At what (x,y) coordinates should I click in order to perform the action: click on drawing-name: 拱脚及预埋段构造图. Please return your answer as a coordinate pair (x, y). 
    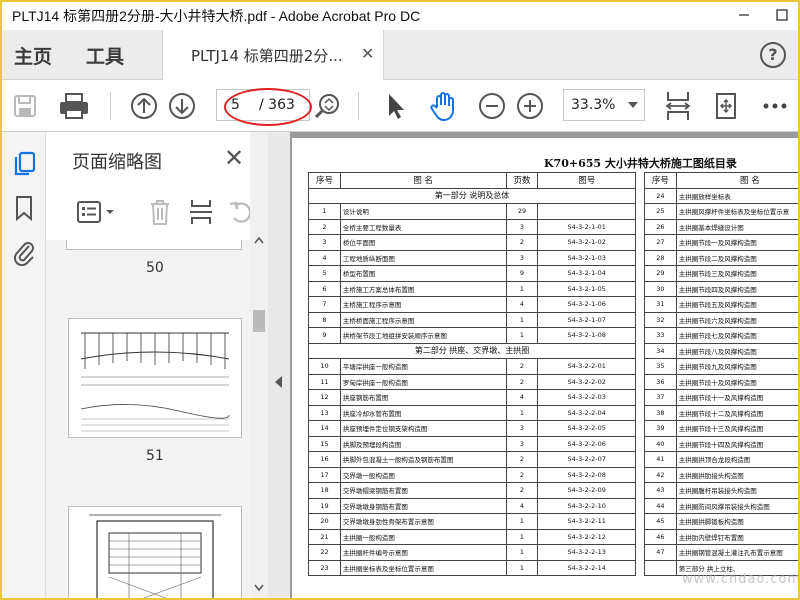
    Looking at the image, I should click on (423, 443).